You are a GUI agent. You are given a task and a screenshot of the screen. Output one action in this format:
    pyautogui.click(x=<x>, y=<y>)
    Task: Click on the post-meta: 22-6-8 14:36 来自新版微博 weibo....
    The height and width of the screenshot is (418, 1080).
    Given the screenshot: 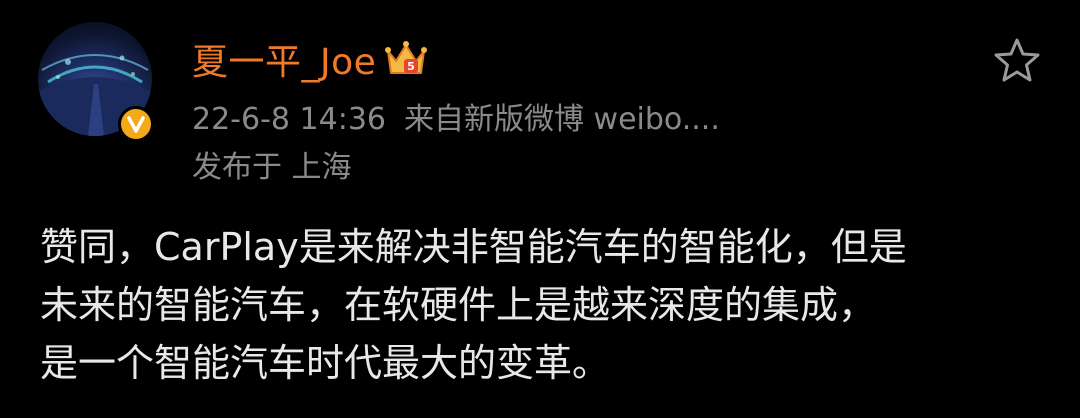 What is the action you would take?
    pyautogui.click(x=456, y=116)
    